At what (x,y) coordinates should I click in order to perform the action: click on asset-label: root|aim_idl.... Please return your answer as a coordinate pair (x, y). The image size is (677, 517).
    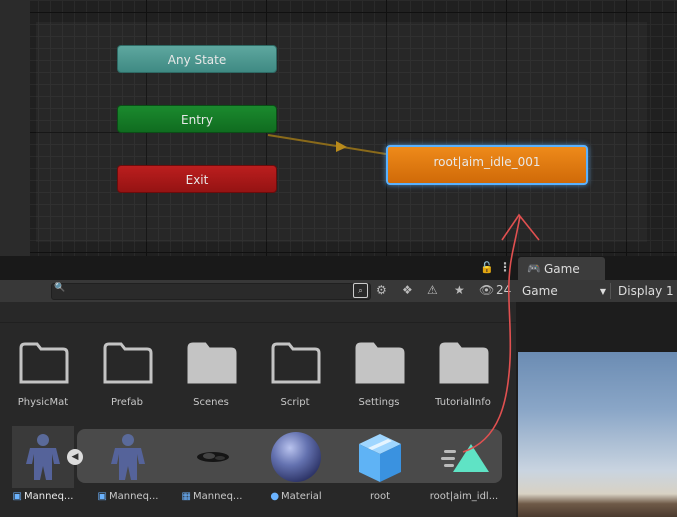
    Looking at the image, I should click on (464, 496).